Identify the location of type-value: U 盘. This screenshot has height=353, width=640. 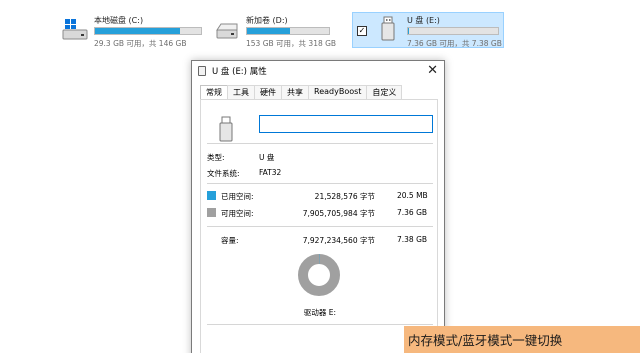
(267, 157).